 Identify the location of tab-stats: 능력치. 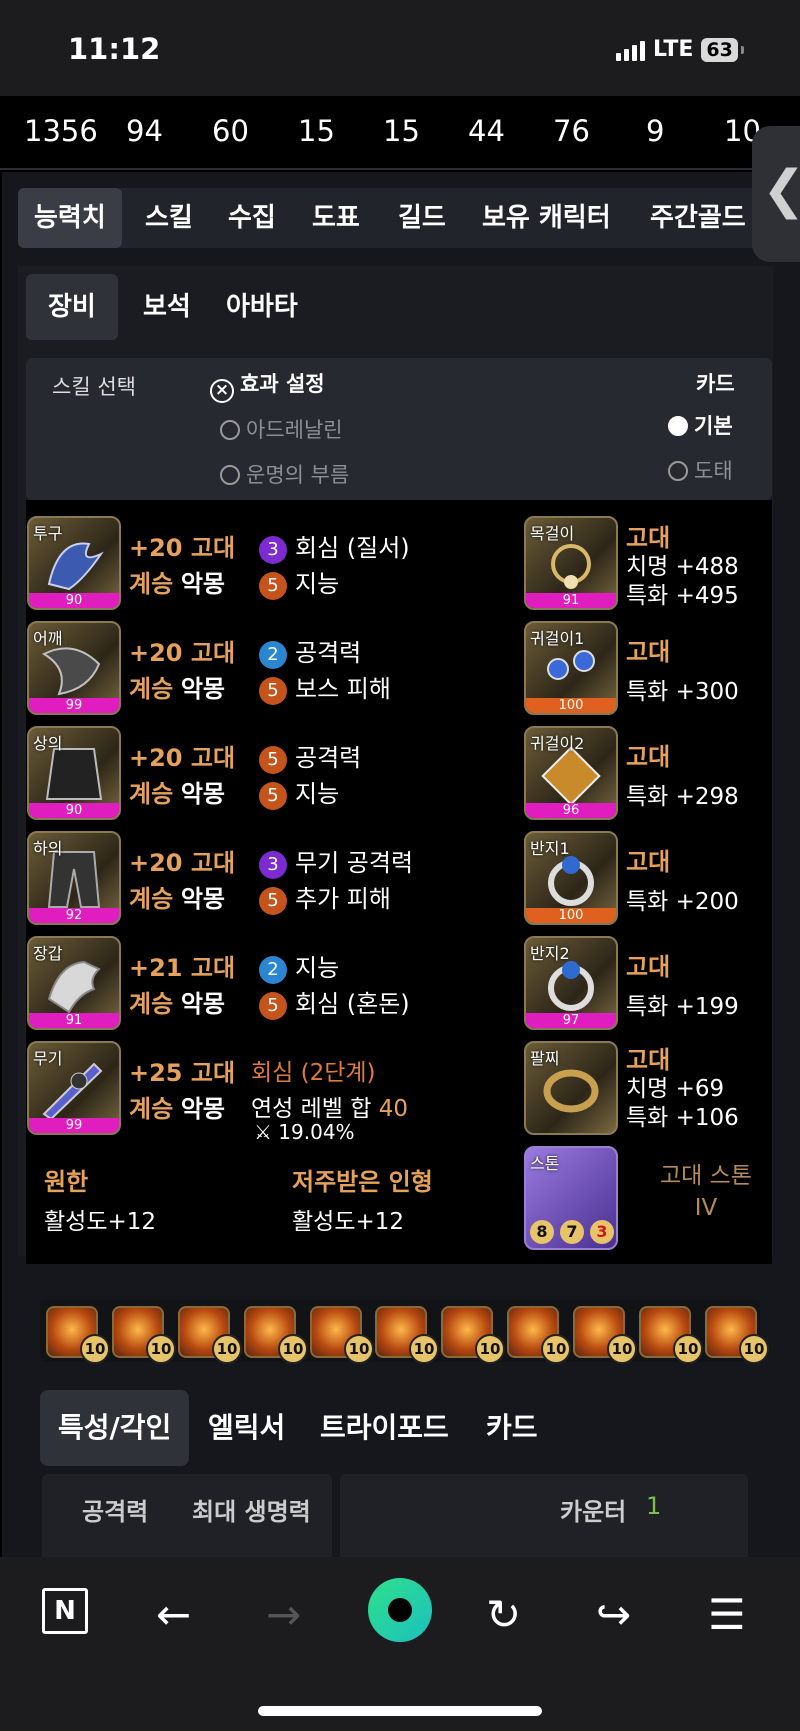
(70, 218).